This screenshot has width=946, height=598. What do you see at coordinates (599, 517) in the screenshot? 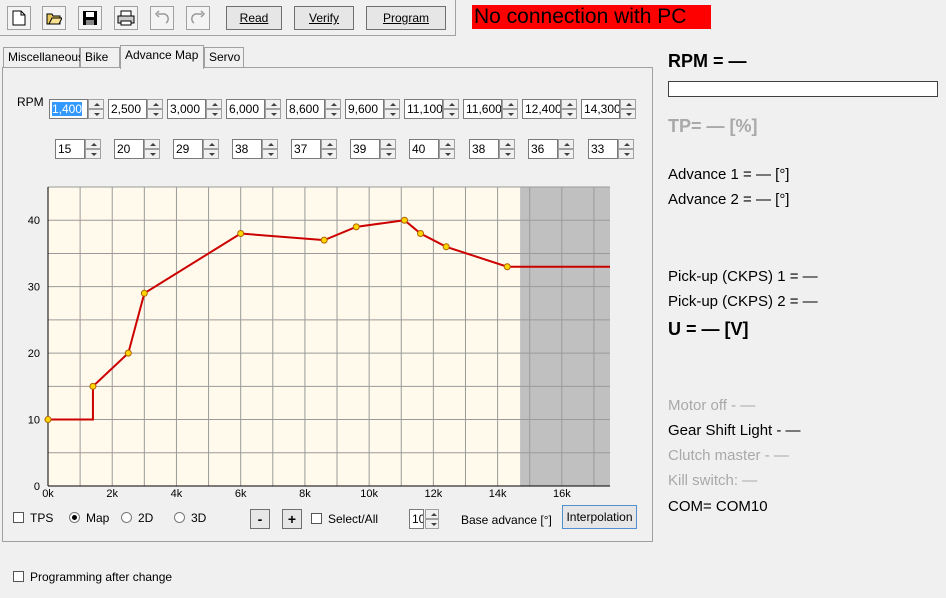
I see `interpolation-button: Interpolation` at bounding box center [599, 517].